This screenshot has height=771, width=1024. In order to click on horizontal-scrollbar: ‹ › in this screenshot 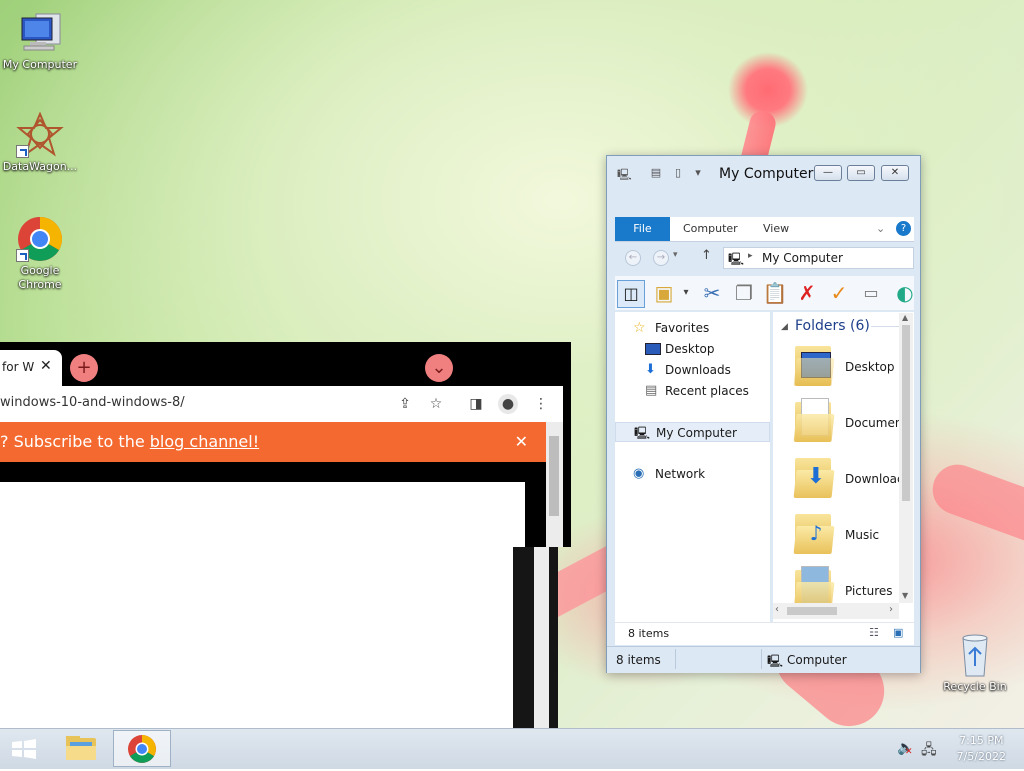, I will do `click(836, 611)`.